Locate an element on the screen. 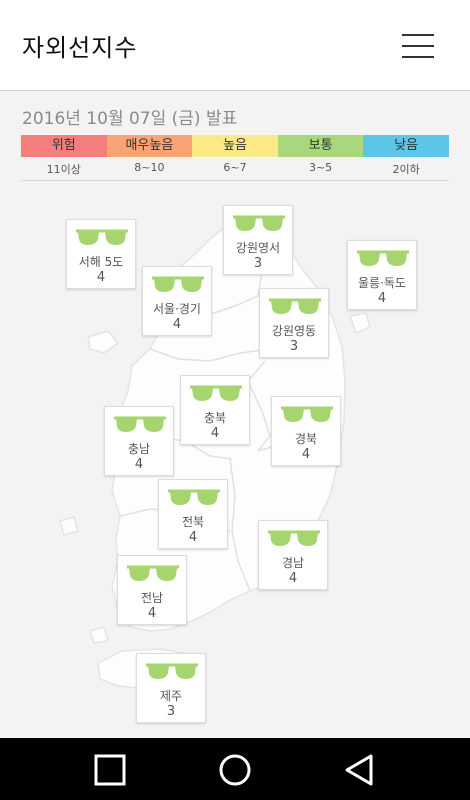  hamburger-menu-icon is located at coordinates (417, 46).